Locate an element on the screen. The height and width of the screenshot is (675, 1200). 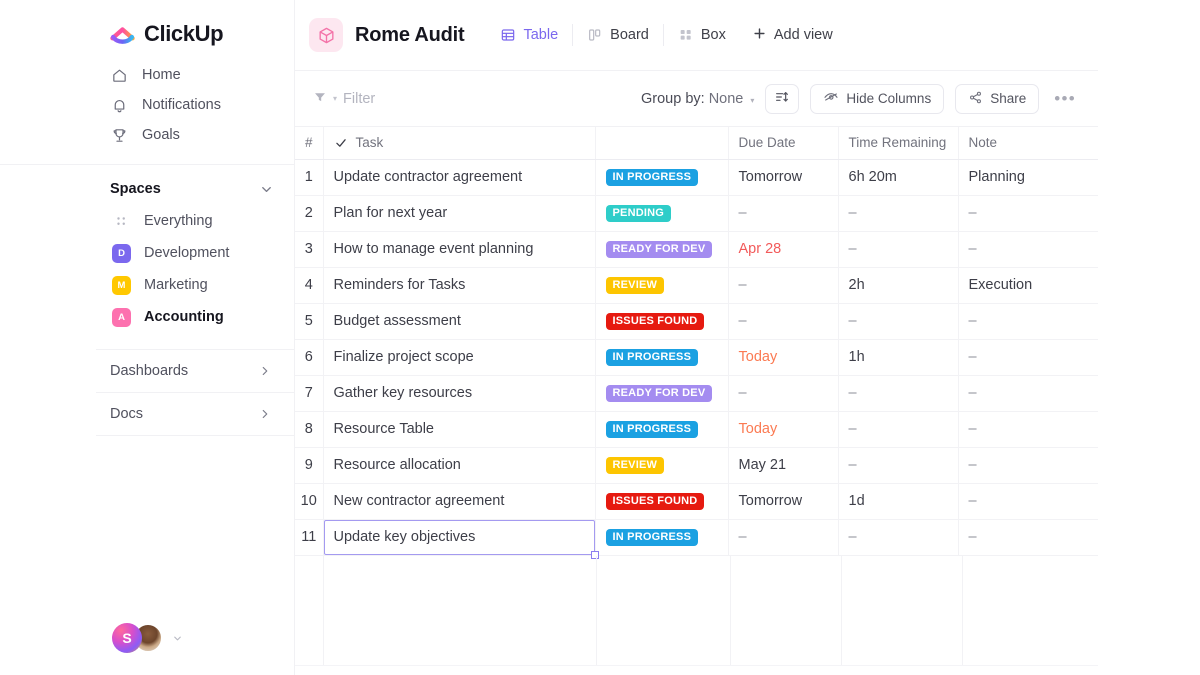
table-row: 11 Update key objectives IN PROGRESS – – – is located at coordinates (696, 539).